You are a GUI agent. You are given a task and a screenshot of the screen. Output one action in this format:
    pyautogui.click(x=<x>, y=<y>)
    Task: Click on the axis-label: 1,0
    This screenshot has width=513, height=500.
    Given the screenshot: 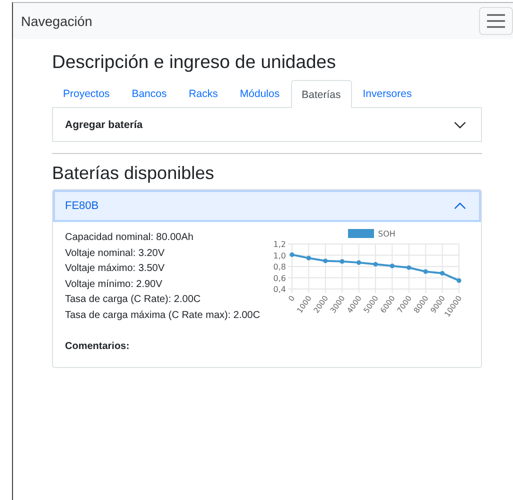 What is the action you would take?
    pyautogui.click(x=279, y=255)
    